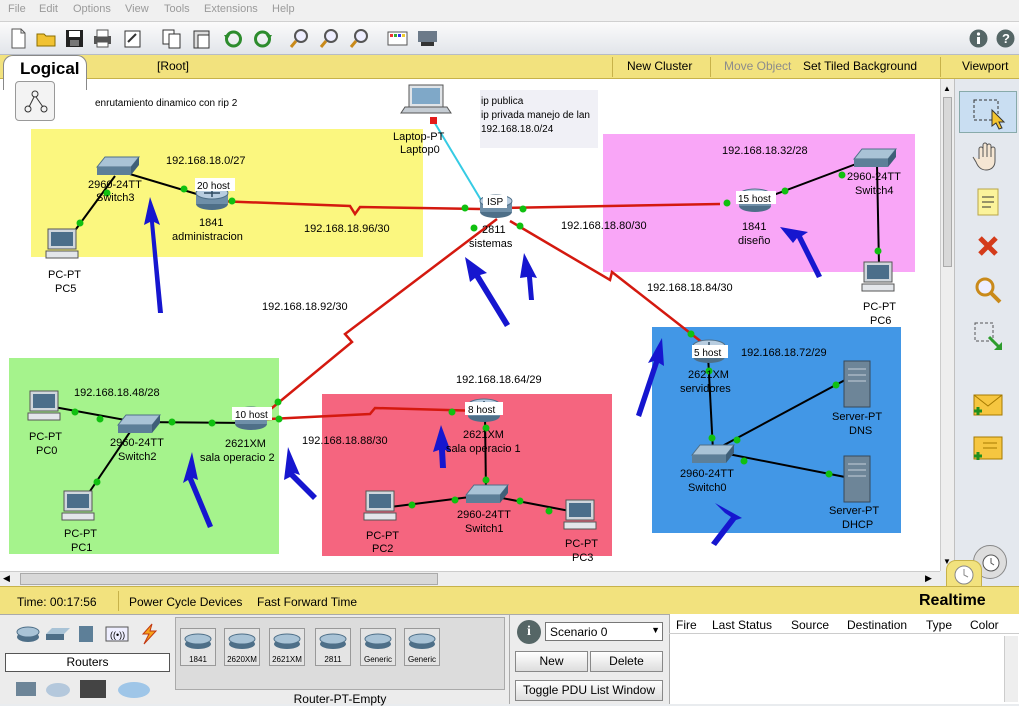 This screenshot has height=706, width=1019. Describe the element at coordinates (64, 275) in the screenshot. I see `pc5-model: PC-PT` at that location.